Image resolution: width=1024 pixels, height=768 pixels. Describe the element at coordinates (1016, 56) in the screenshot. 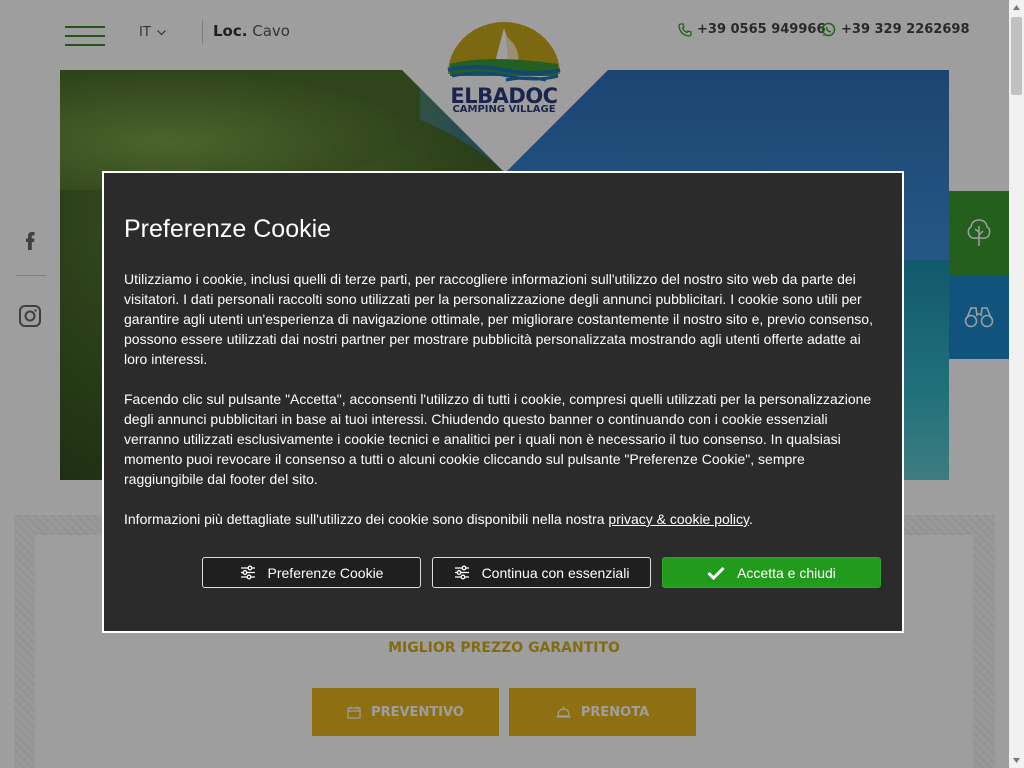

I see `scrollbar-thumb` at that location.